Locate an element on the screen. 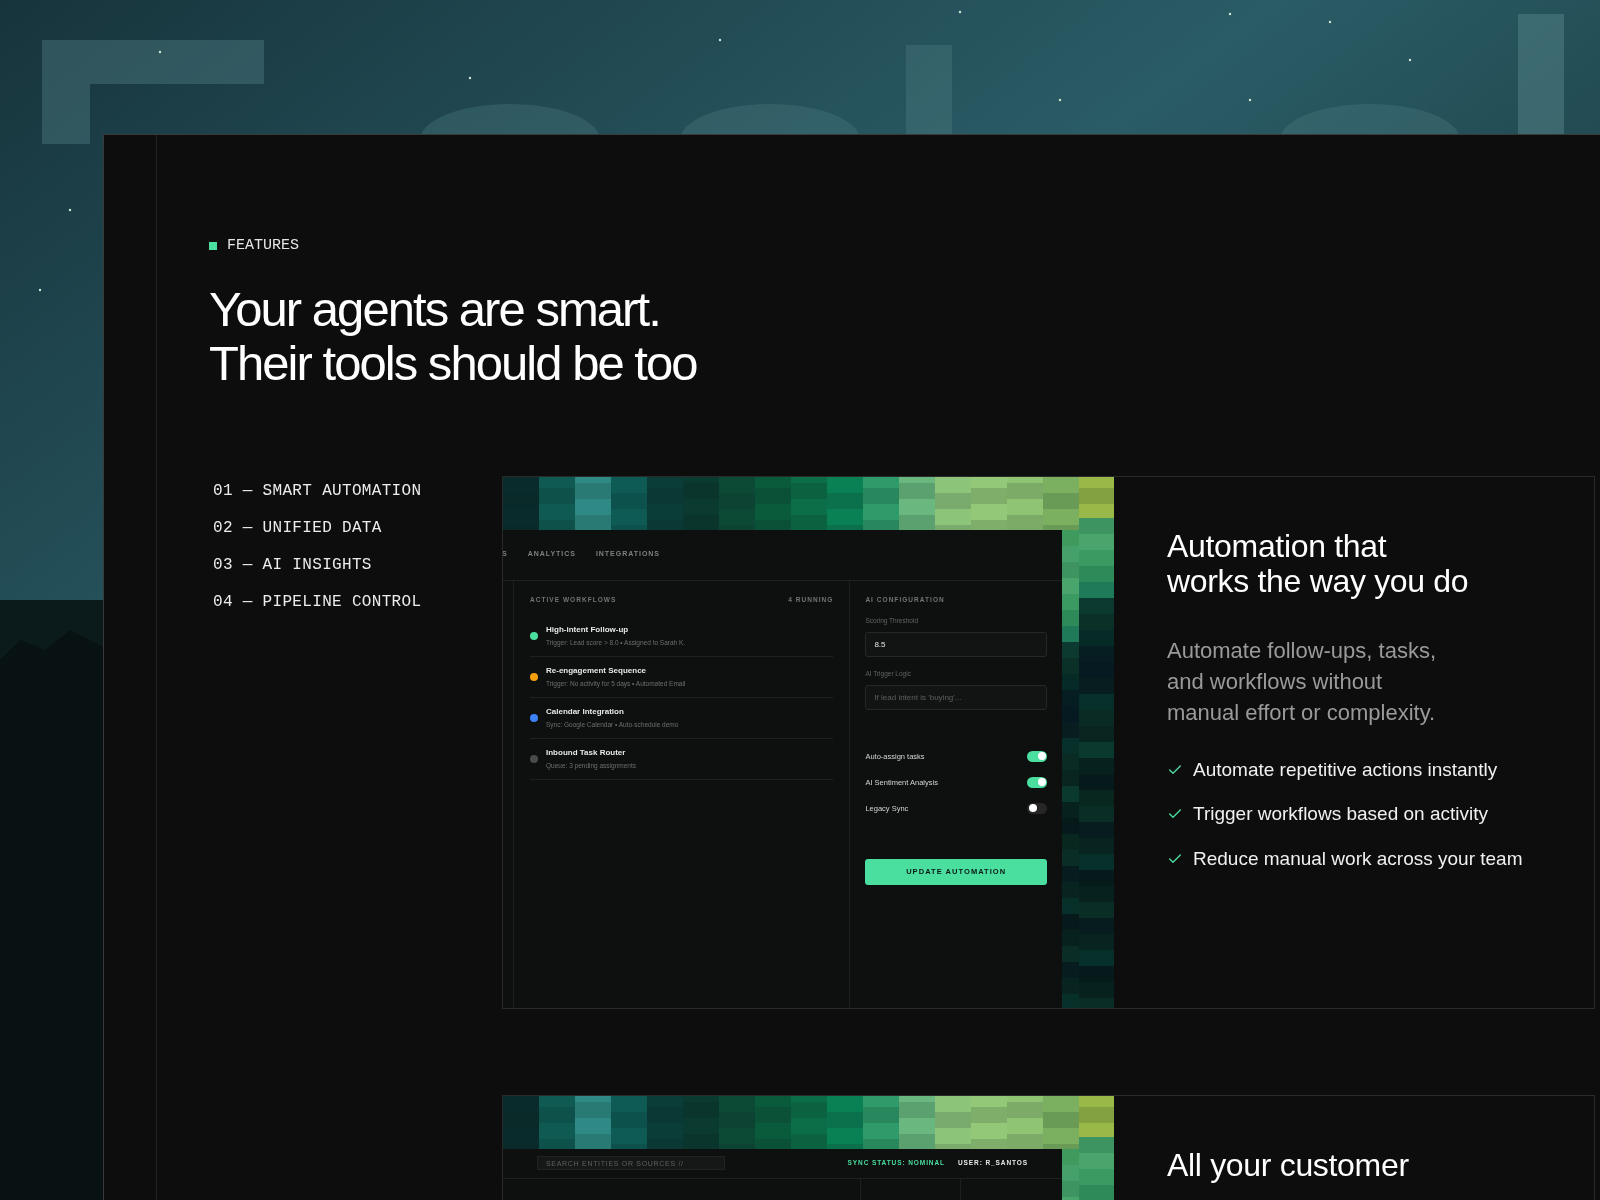 The width and height of the screenshot is (1600, 1200). feature-link: 02 — UNIFIED DATA is located at coordinates (297, 527).